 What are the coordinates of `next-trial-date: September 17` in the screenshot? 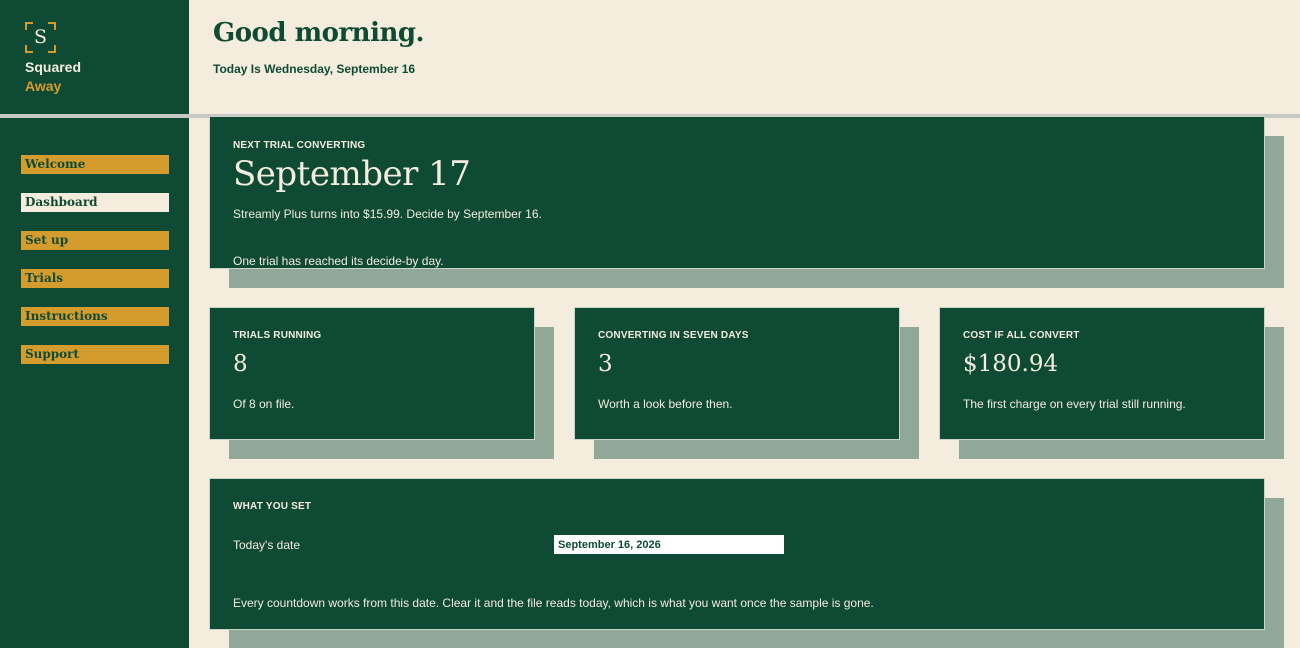 It's located at (352, 174).